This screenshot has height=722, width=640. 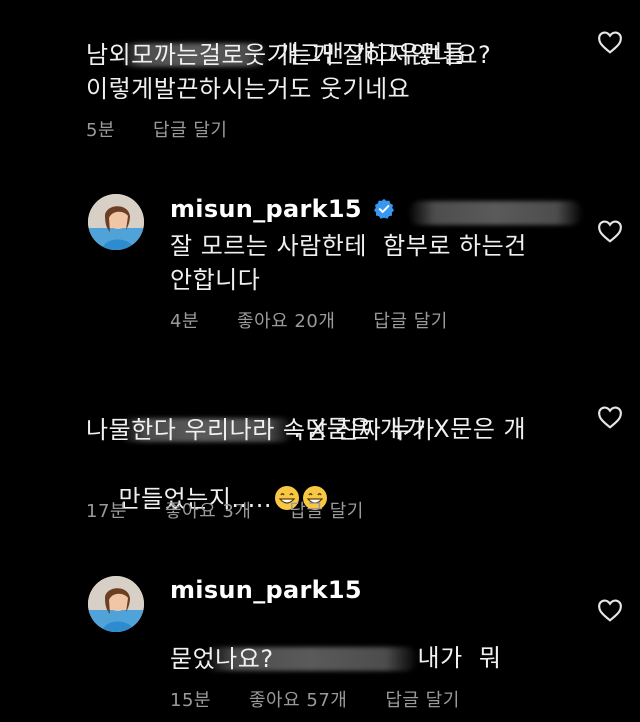 I want to click on comment-meta: 4분 좋아요 20개 답글 달기, so click(x=328, y=320).